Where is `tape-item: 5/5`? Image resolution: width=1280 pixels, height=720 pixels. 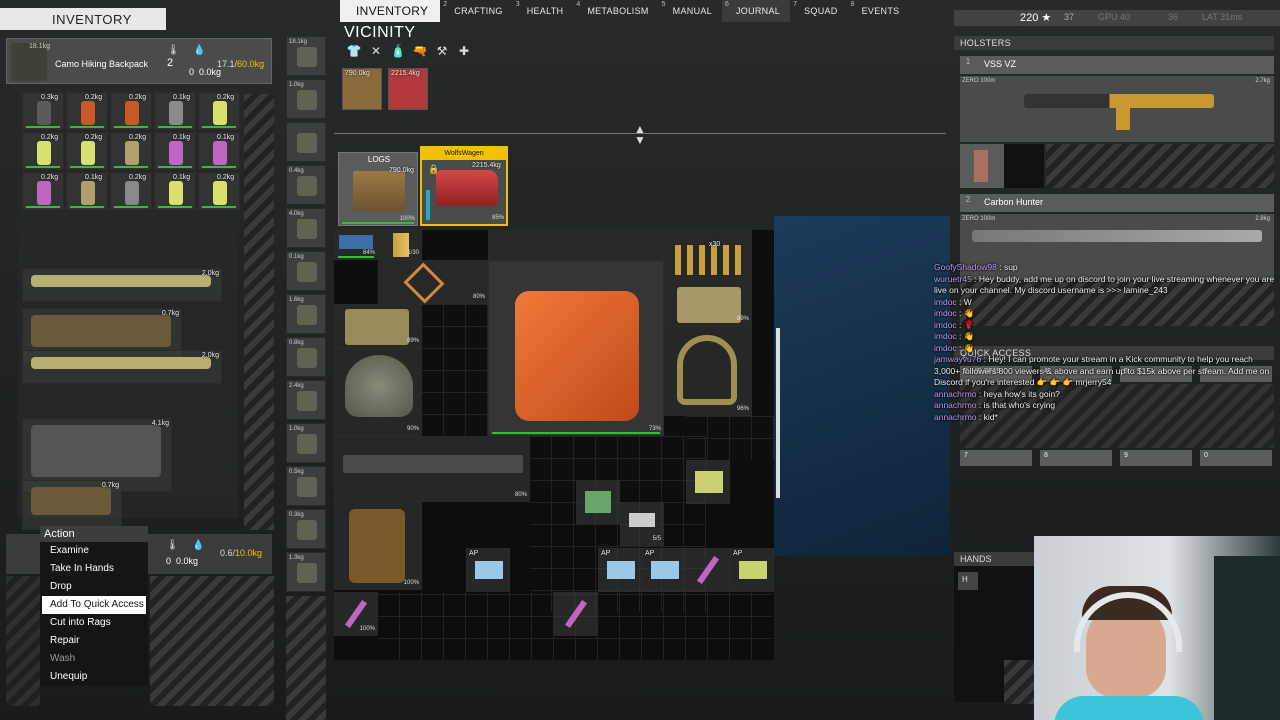 tape-item: 5/5 is located at coordinates (642, 524).